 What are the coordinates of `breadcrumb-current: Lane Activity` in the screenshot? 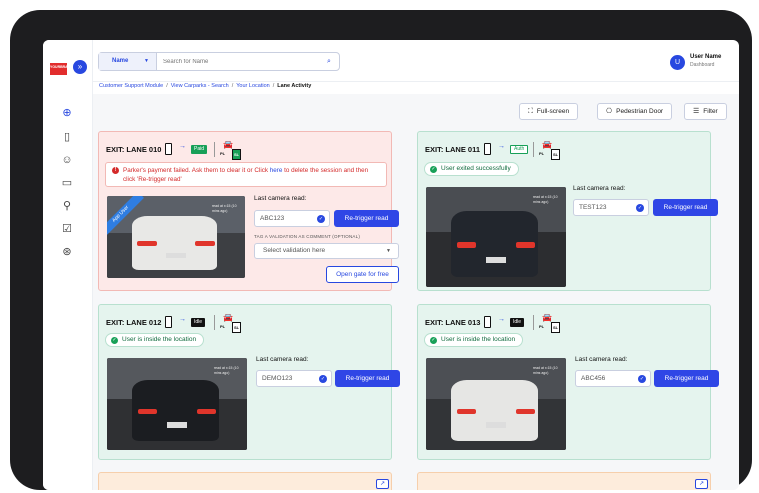 It's located at (294, 86).